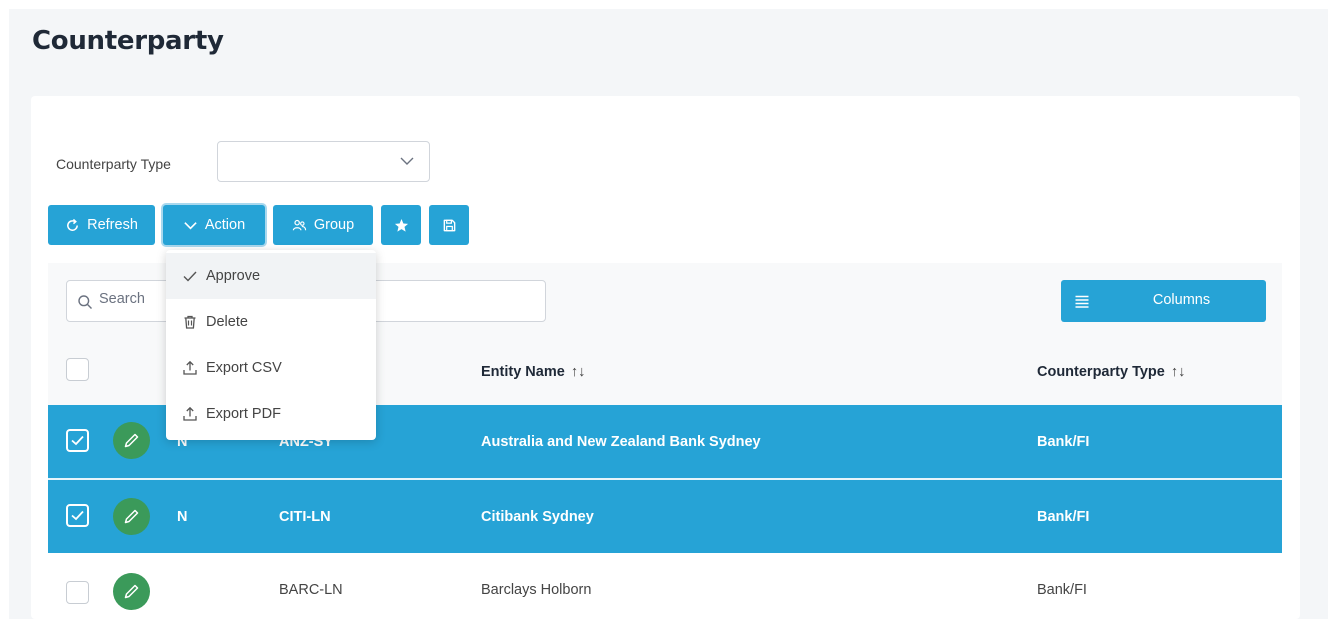 Image resolution: width=1330 pixels, height=619 pixels. I want to click on entity-name-cell: Citibank Sydney, so click(537, 517).